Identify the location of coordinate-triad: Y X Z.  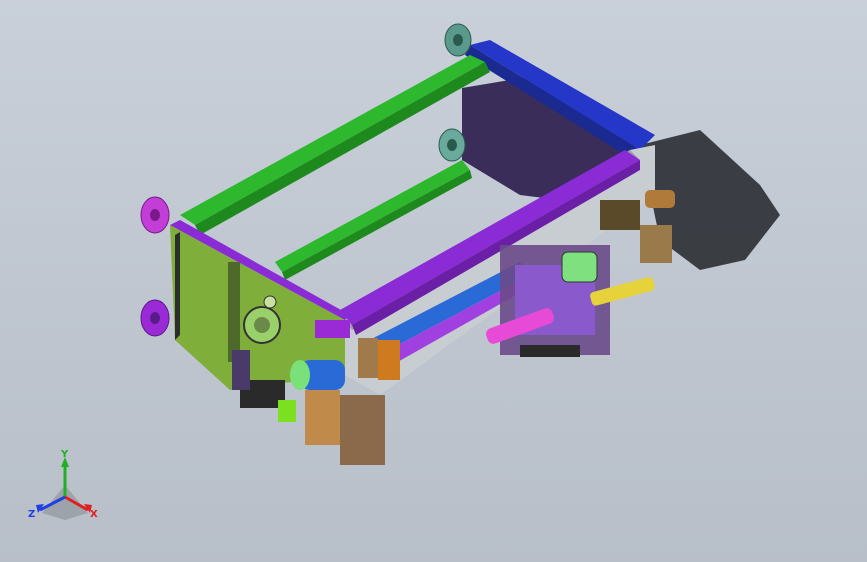
(63, 484).